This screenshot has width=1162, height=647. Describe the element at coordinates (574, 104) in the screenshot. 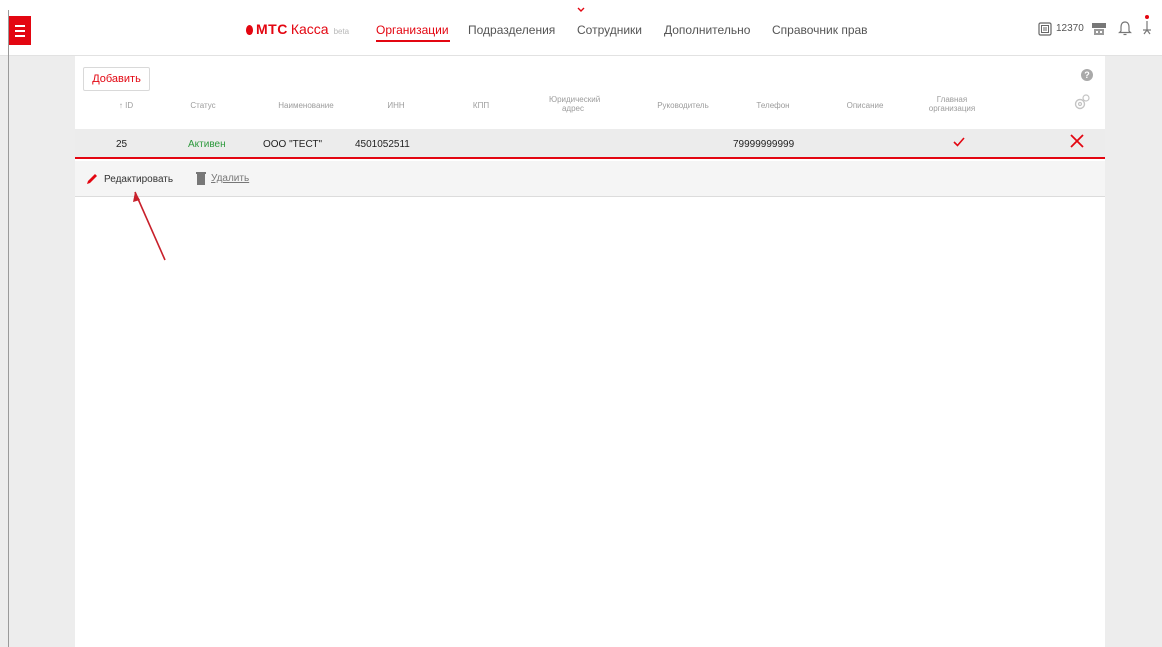

I see `column-header-legal-address: Юридический адрес` at that location.